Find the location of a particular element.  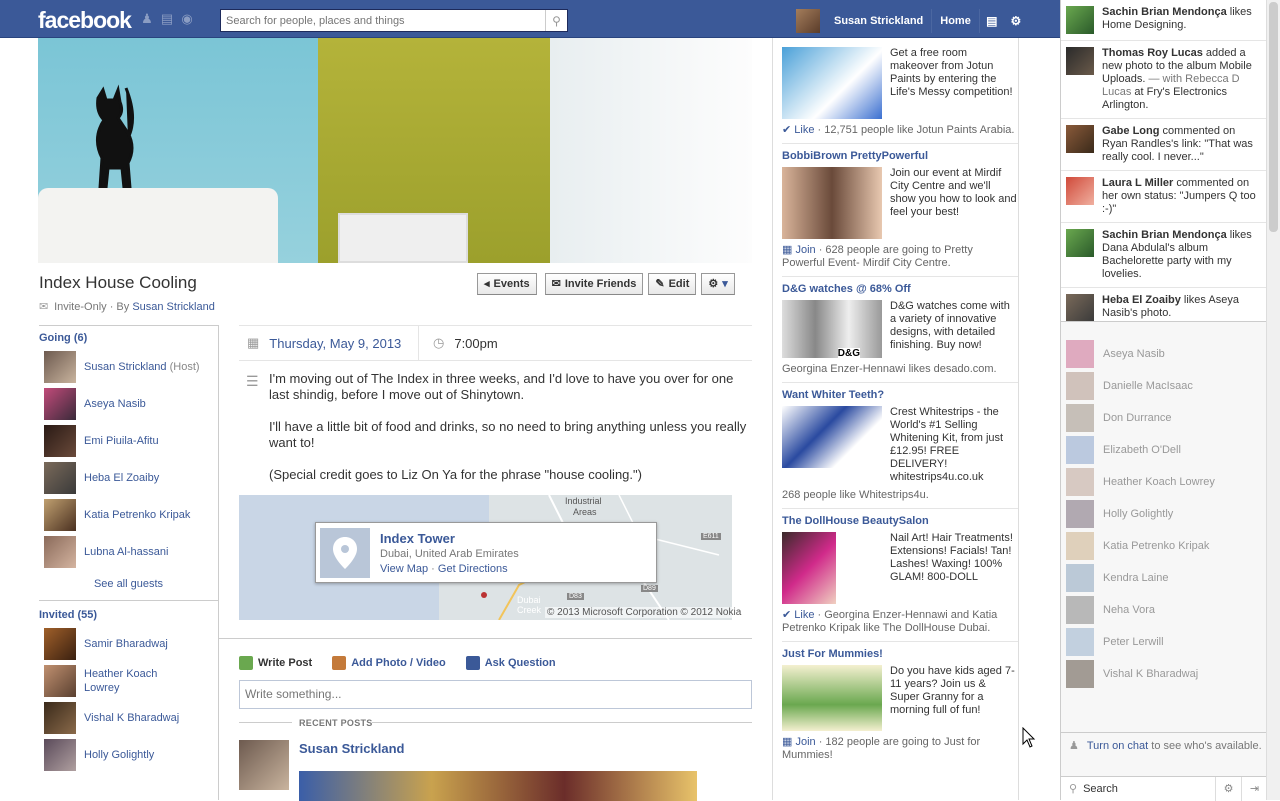

event-date: Thursday, May 9, 2013 is located at coordinates (335, 343).